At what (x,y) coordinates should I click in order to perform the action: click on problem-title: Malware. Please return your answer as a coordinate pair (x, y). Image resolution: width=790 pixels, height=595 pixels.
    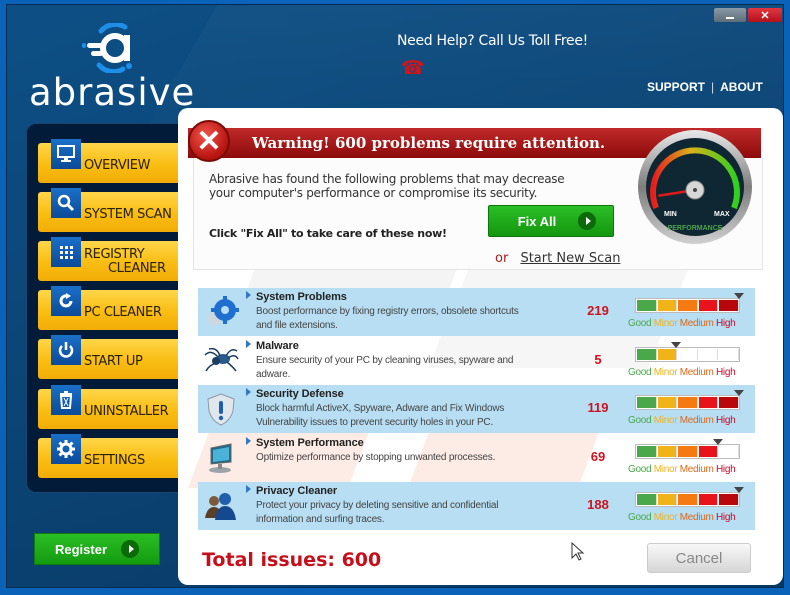
    Looking at the image, I should click on (272, 346).